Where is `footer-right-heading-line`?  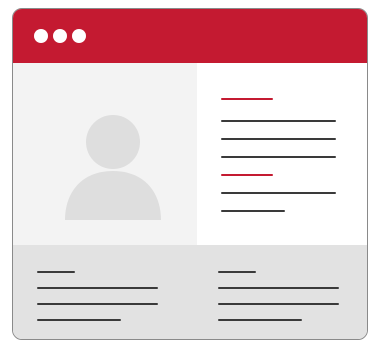
footer-right-heading-line is located at coordinates (237, 272).